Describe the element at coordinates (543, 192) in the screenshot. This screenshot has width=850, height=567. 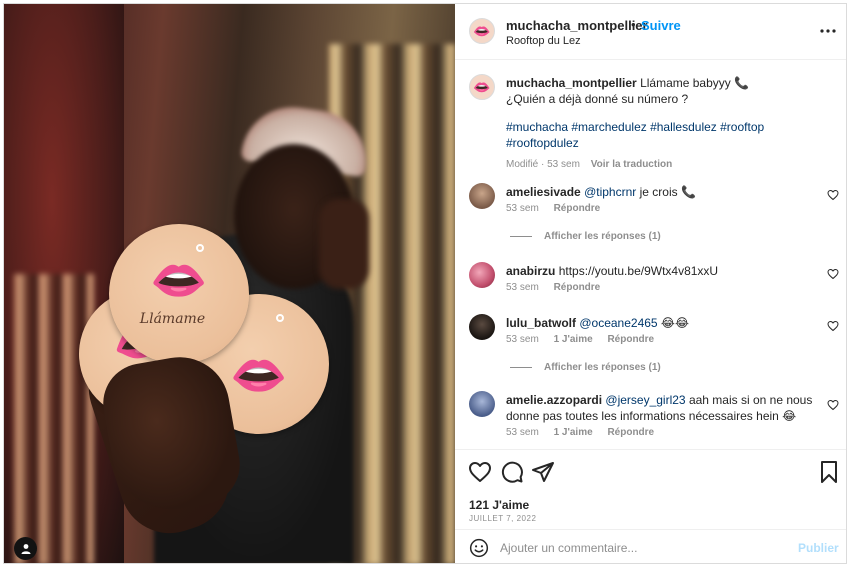
I see `comment-username: ameliesivade` at that location.